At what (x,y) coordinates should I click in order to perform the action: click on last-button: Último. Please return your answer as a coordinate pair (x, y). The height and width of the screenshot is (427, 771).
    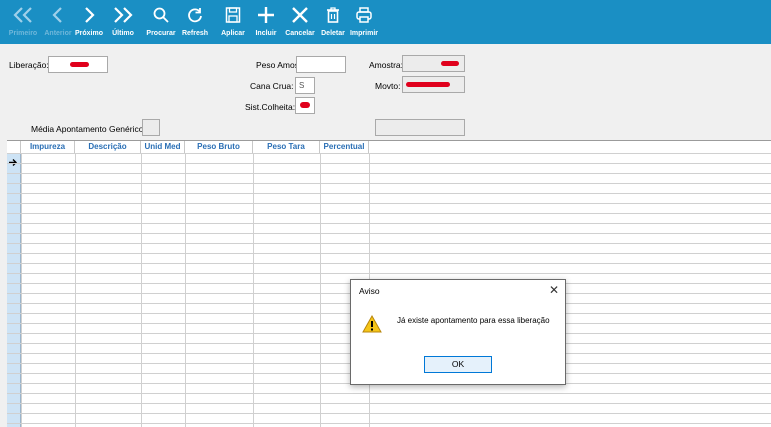
    Looking at the image, I should click on (123, 22).